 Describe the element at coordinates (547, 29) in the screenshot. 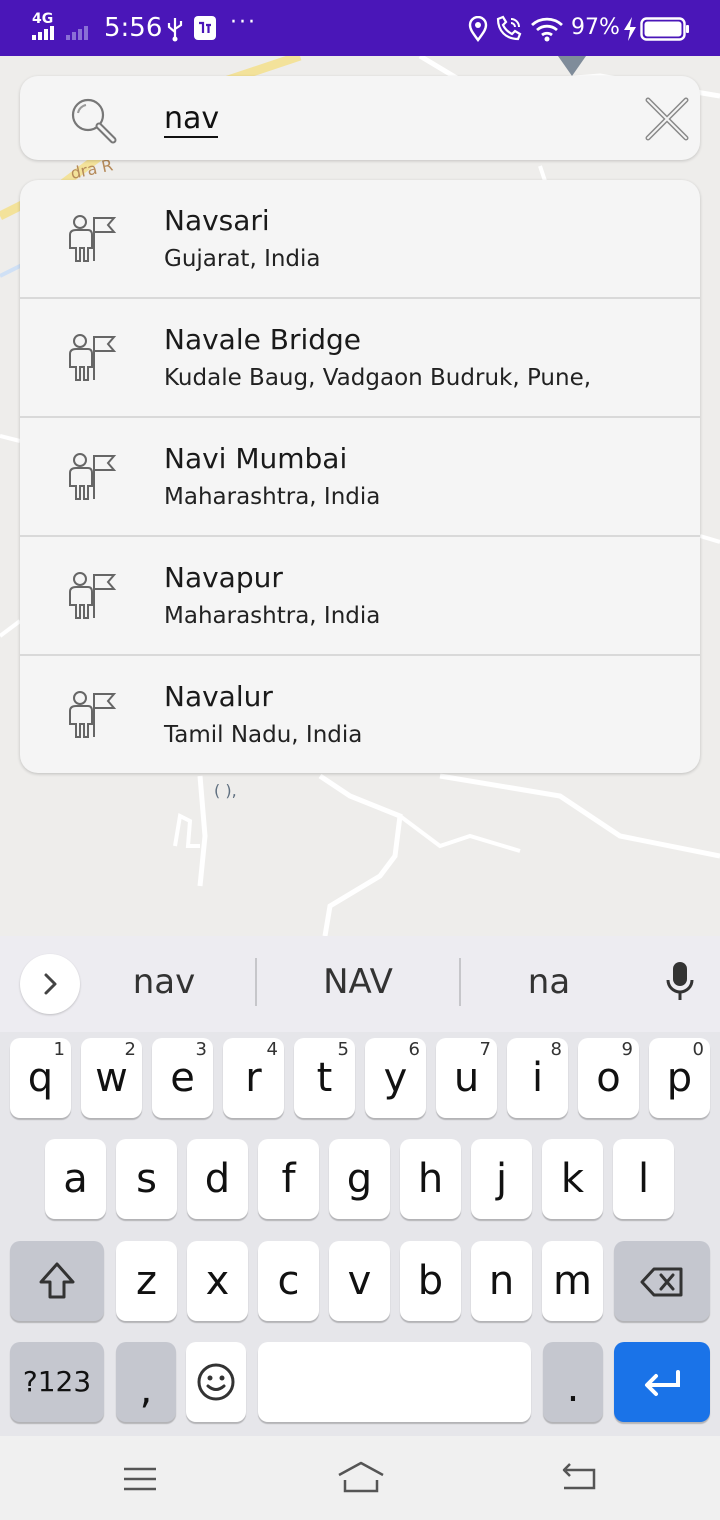

I see `wifi-icon` at that location.